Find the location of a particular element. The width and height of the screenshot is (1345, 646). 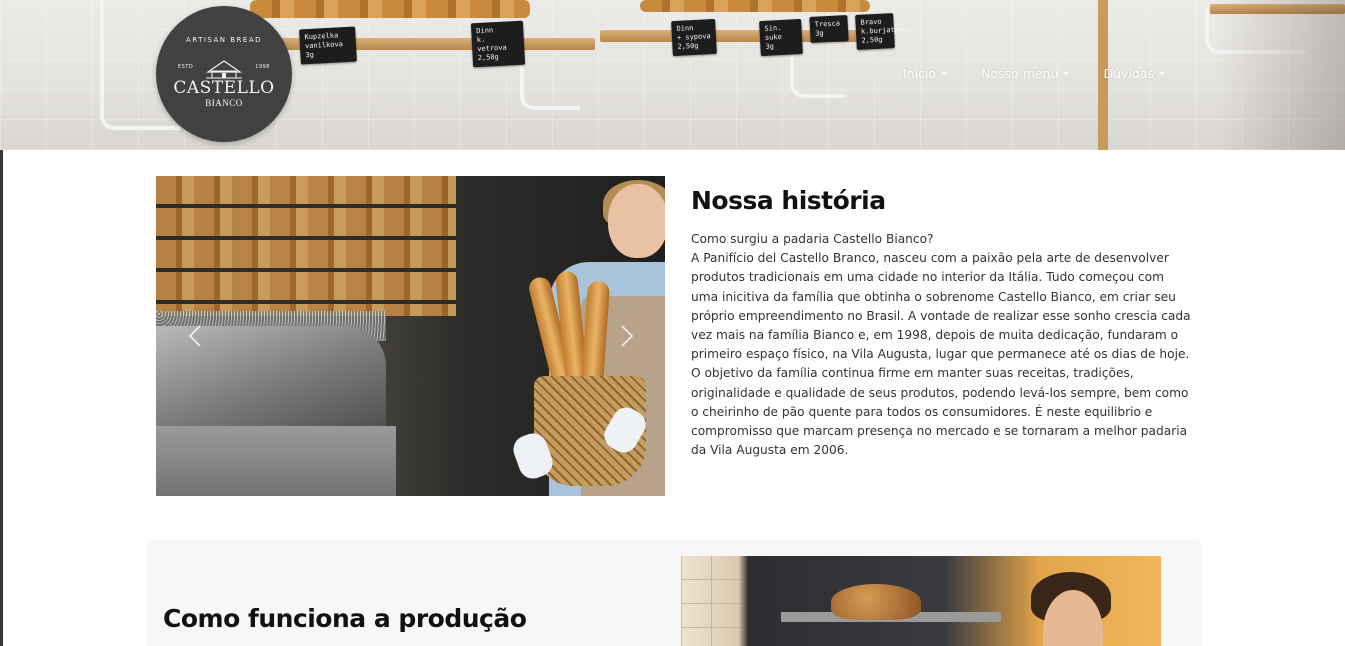

nav-item-nosso-menu: Nosso menu is located at coordinates (1025, 73).